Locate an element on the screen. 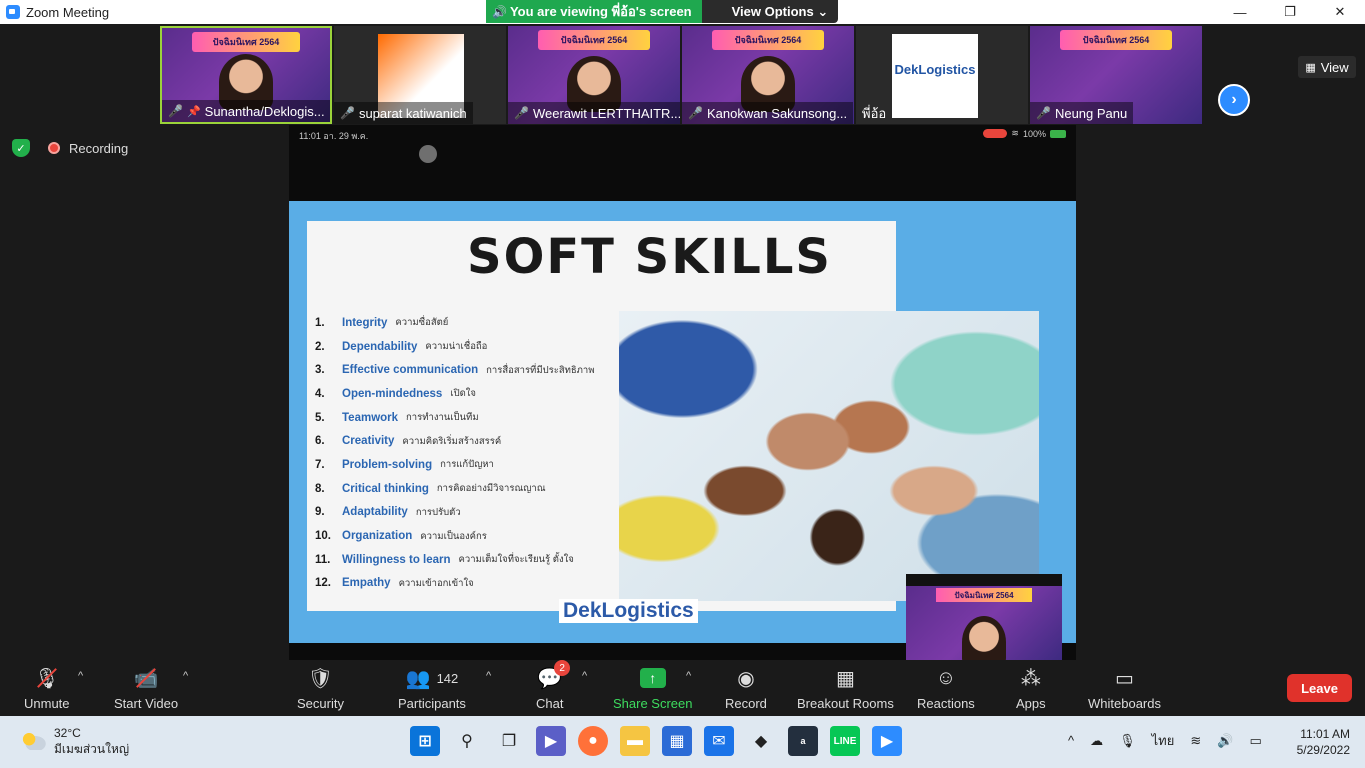  viewing-indicator: 🔊 You are viewing พี่อ้อ's screen is located at coordinates (594, 11).